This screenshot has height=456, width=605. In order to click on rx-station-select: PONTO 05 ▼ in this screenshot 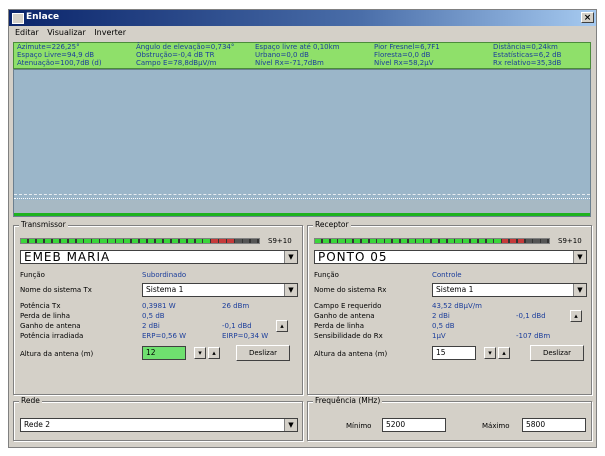, I will do `click(450, 257)`.